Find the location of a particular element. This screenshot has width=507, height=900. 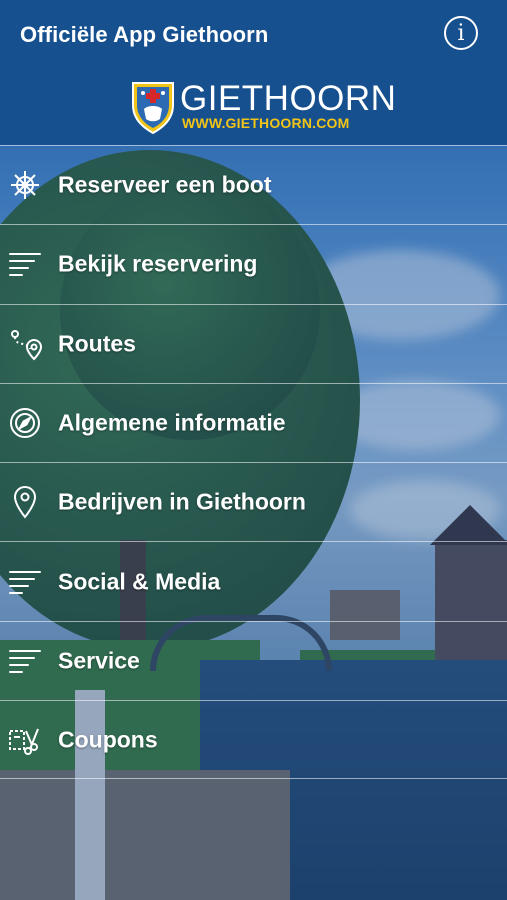

logo-name: GIETHOORN is located at coordinates (288, 98).